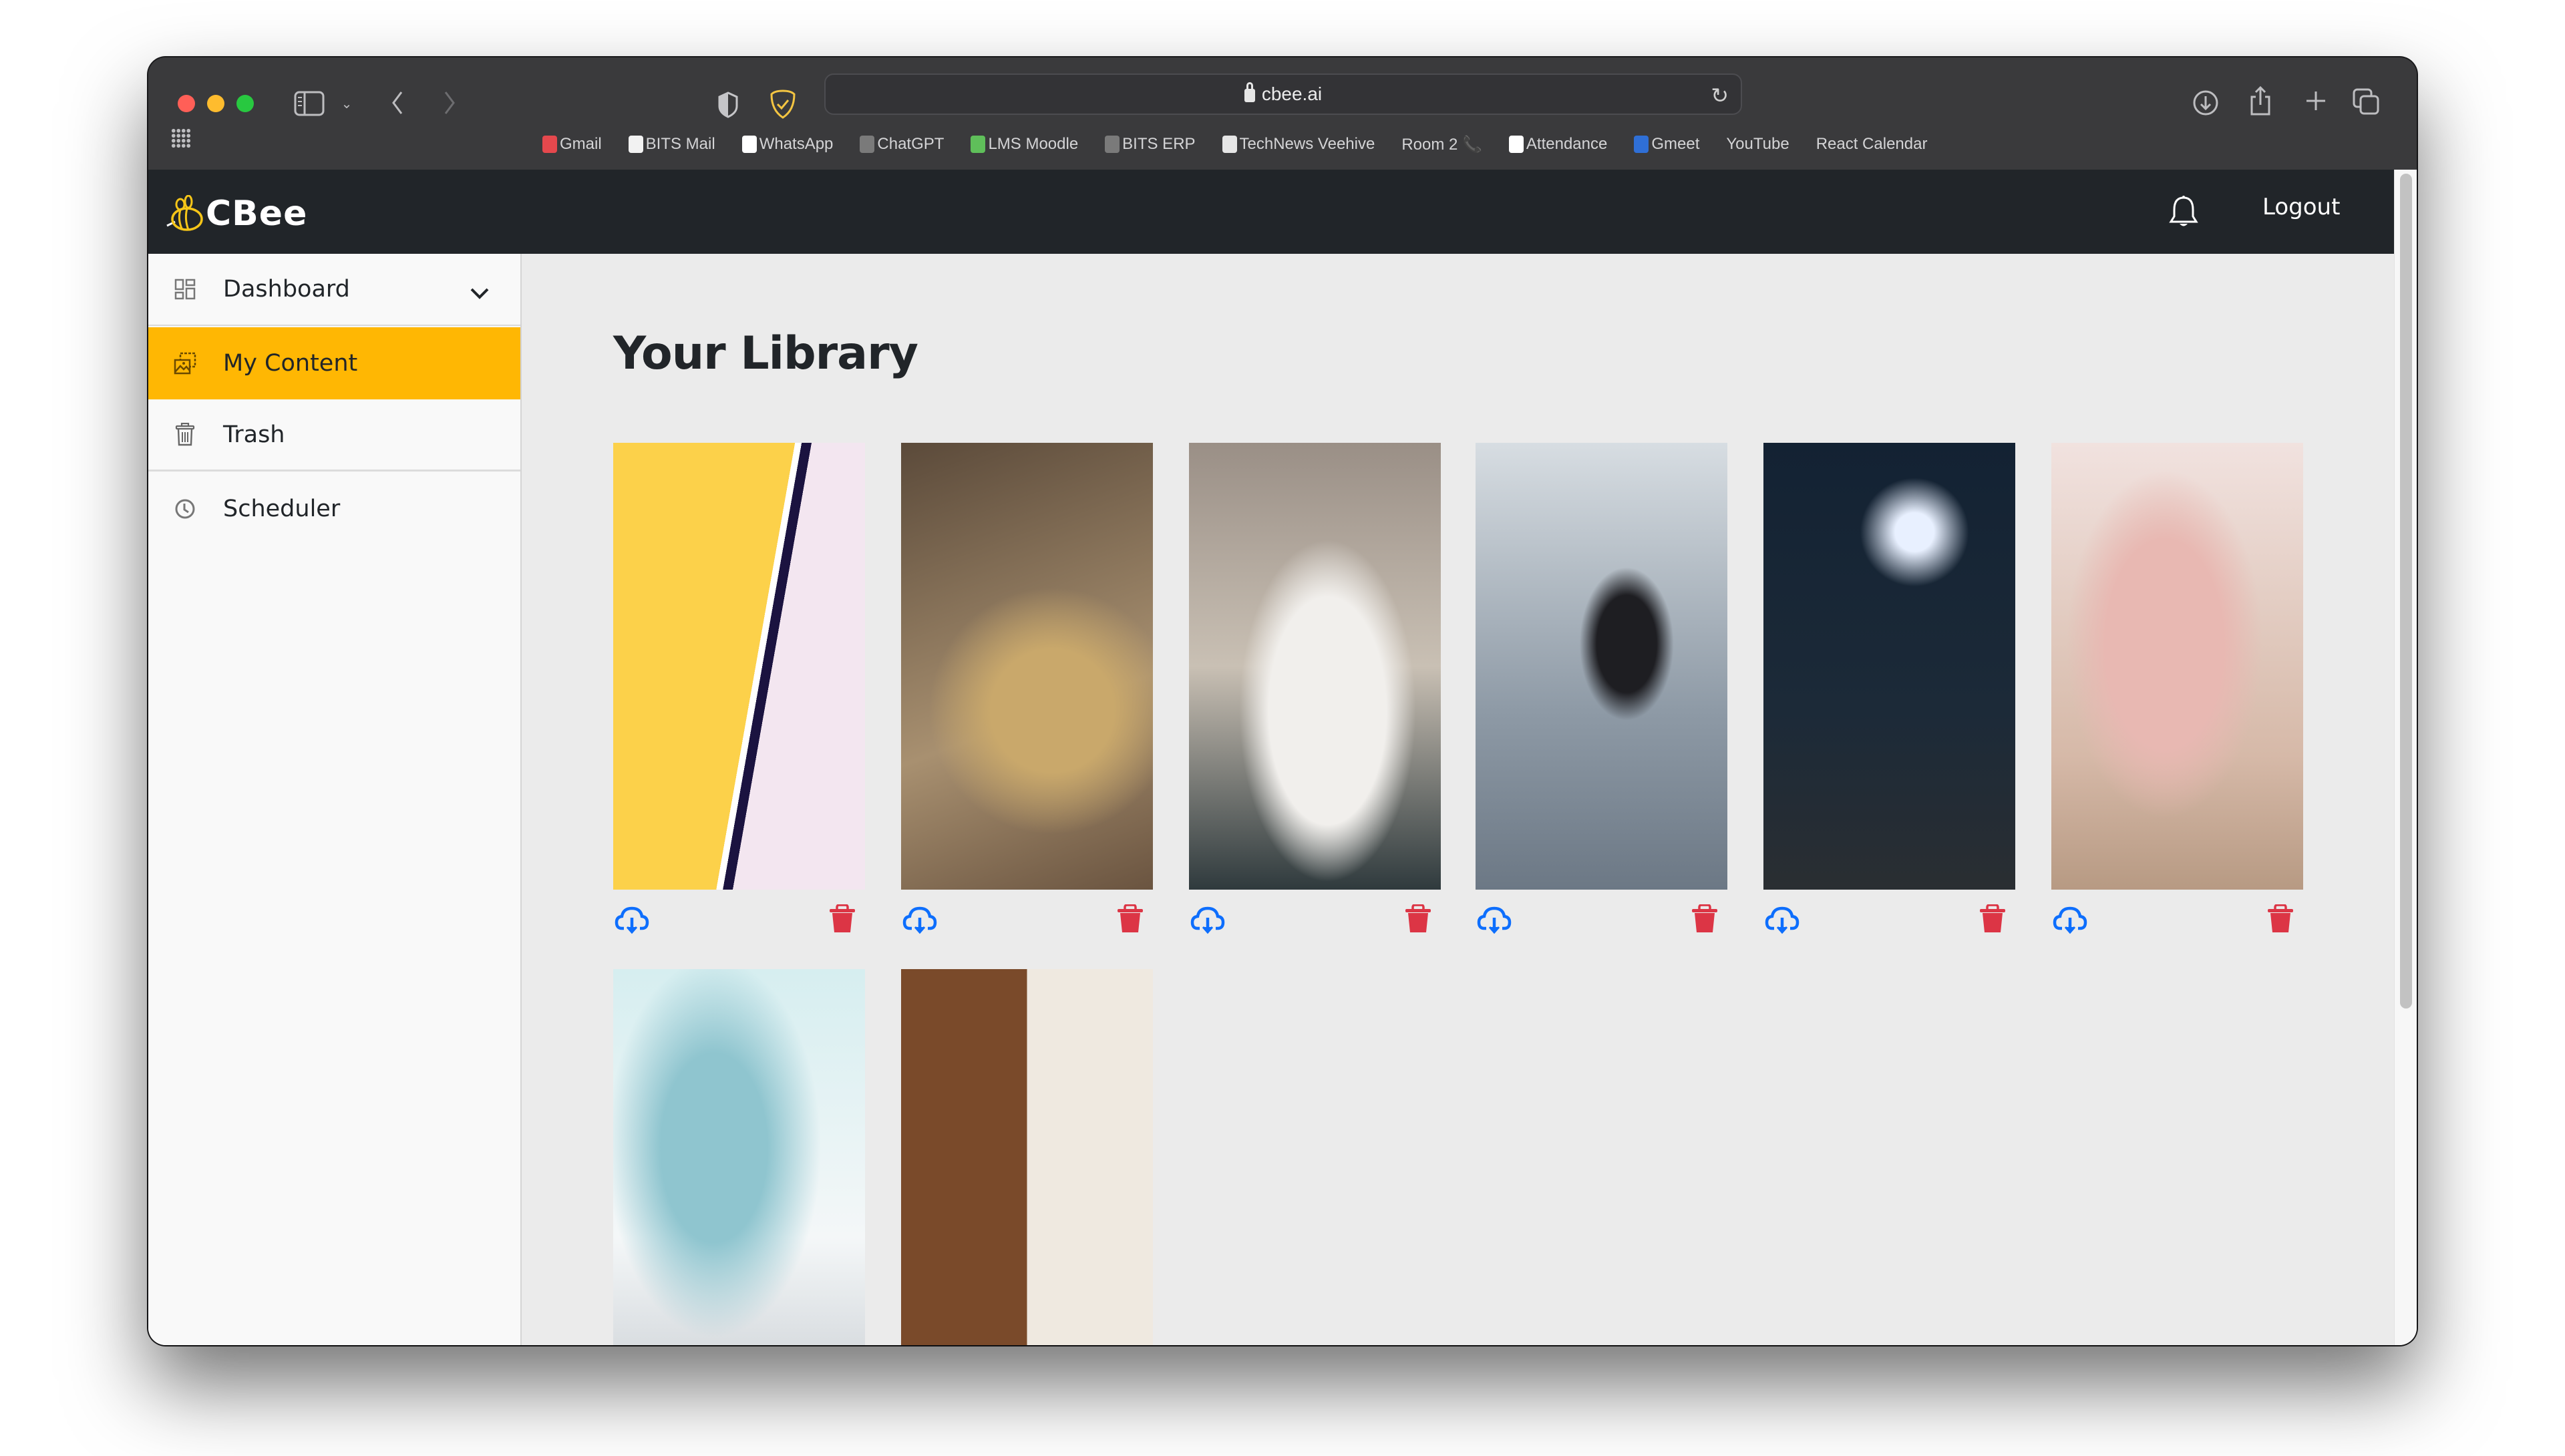 This screenshot has width=2565, height=1456. Describe the element at coordinates (2205, 103) in the screenshot. I see `downloads-icon` at that location.